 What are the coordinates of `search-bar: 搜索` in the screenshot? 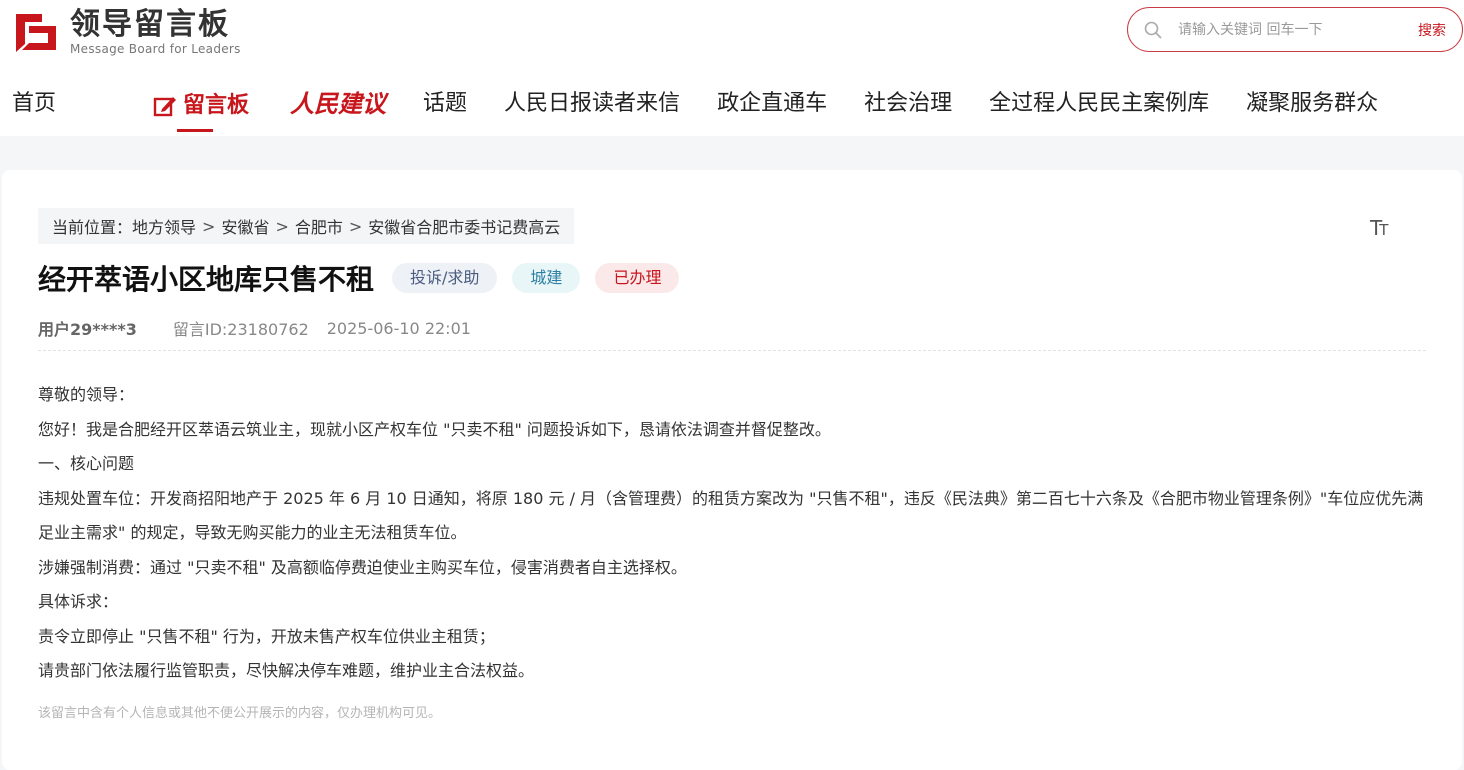 It's located at (1295, 29).